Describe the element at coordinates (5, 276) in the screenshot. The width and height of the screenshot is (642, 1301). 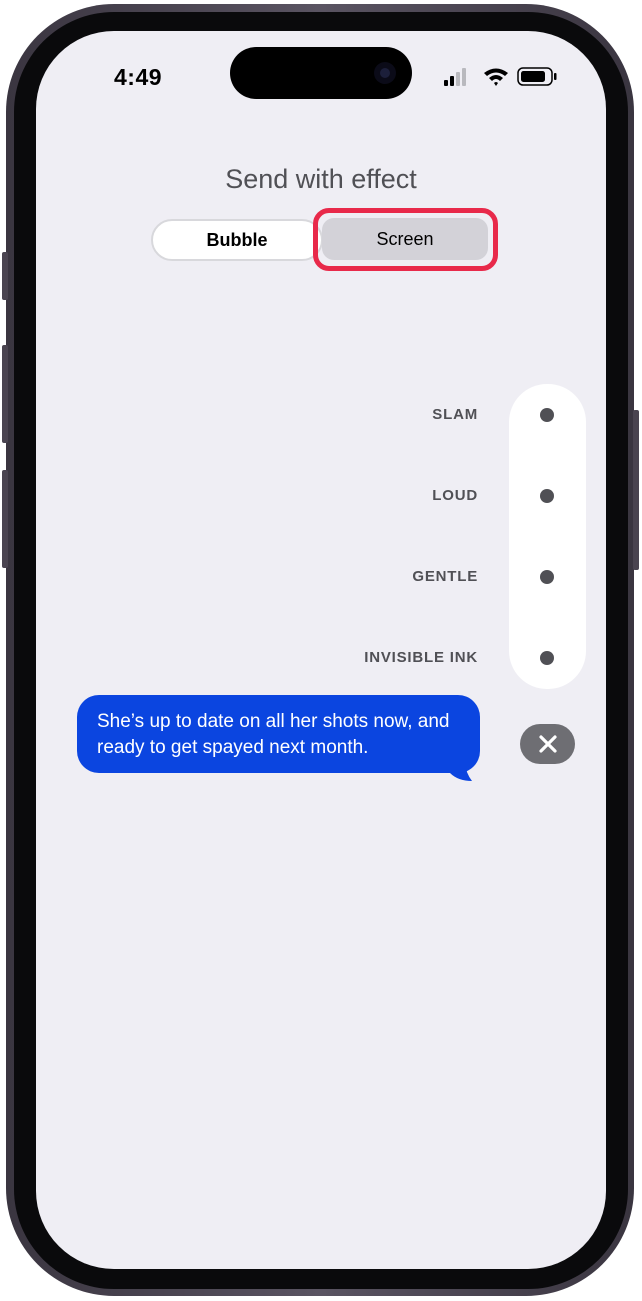
I see `action-button` at that location.